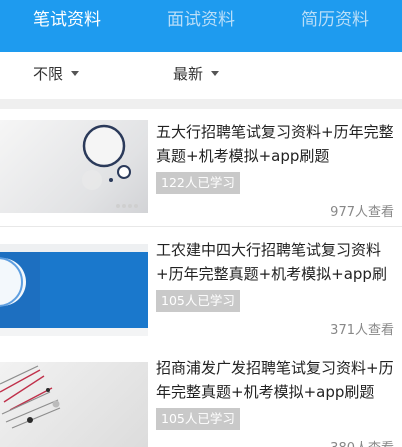  What do you see at coordinates (201, 104) in the screenshot?
I see `section-gap` at bounding box center [201, 104].